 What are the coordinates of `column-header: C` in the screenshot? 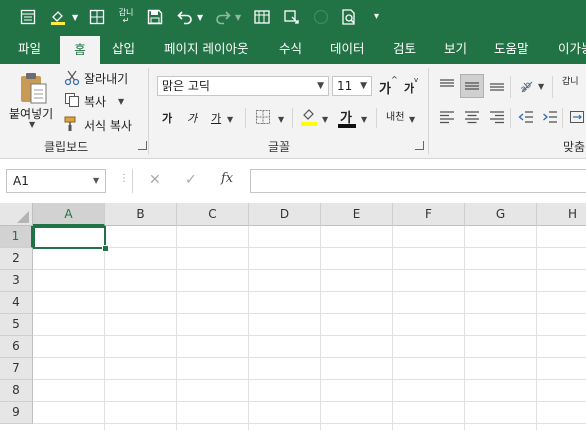 It's located at (213, 214).